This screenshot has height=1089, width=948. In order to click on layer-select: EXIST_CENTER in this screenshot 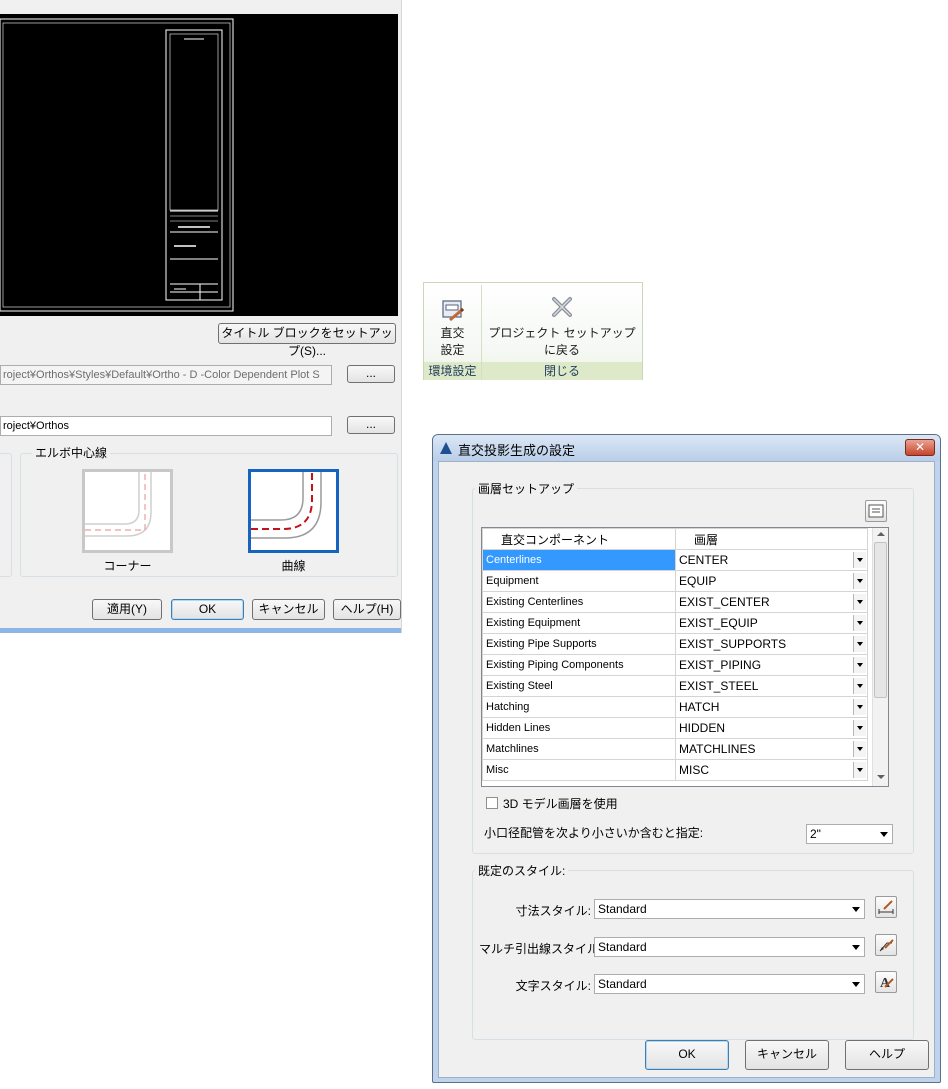, I will do `click(772, 602)`.